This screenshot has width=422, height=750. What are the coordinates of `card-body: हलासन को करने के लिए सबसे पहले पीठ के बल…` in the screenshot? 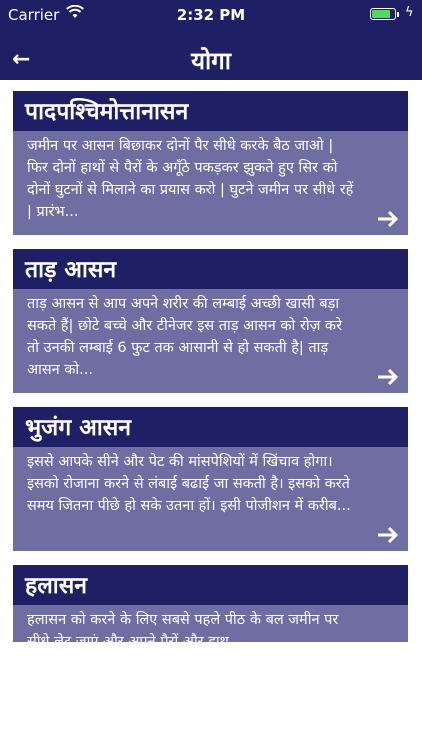 It's located at (210, 623).